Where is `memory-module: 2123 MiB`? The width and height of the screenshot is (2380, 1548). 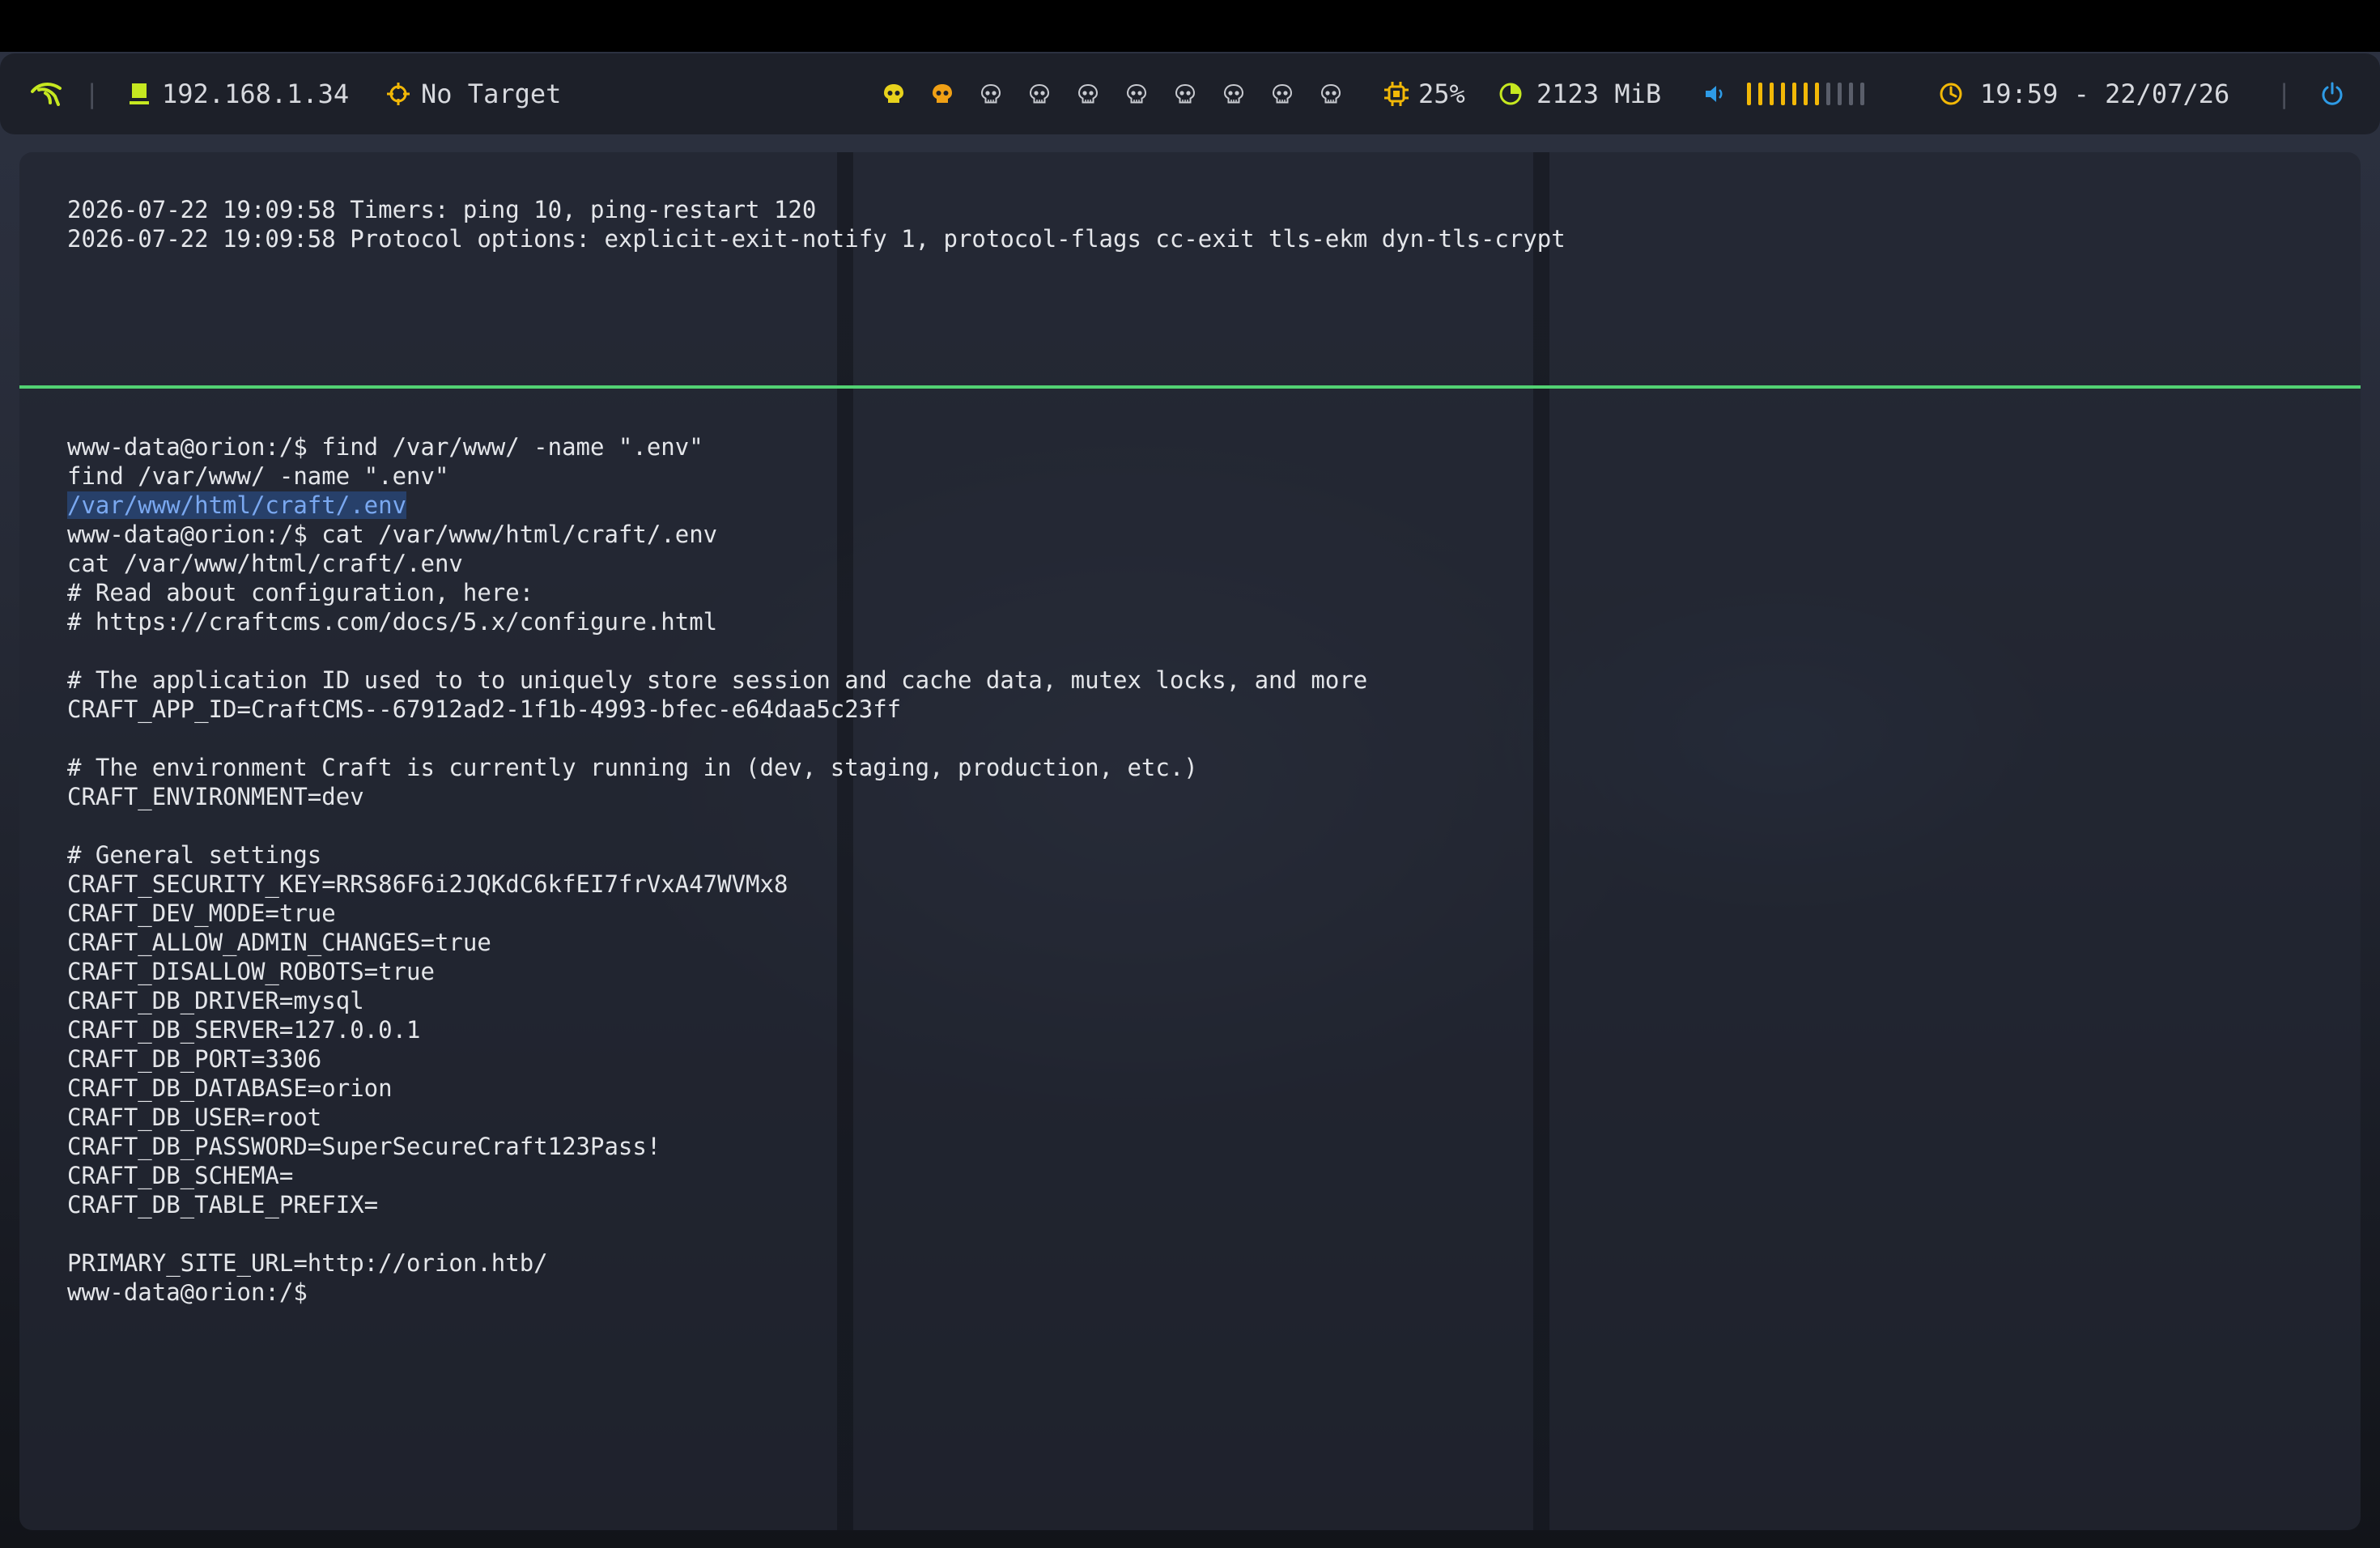
memory-module: 2123 MiB is located at coordinates (1579, 93).